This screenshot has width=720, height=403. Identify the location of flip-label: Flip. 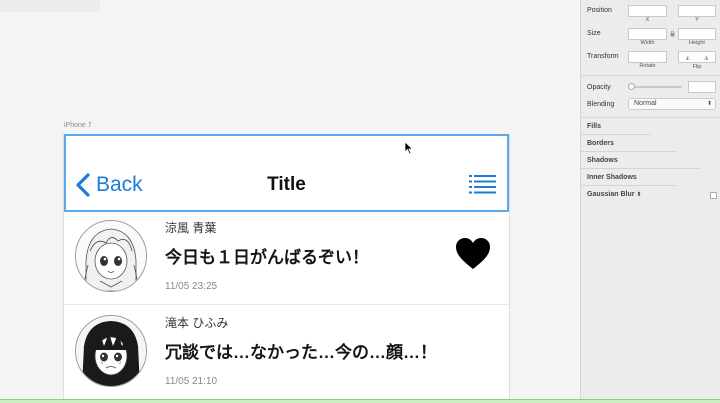
(697, 67).